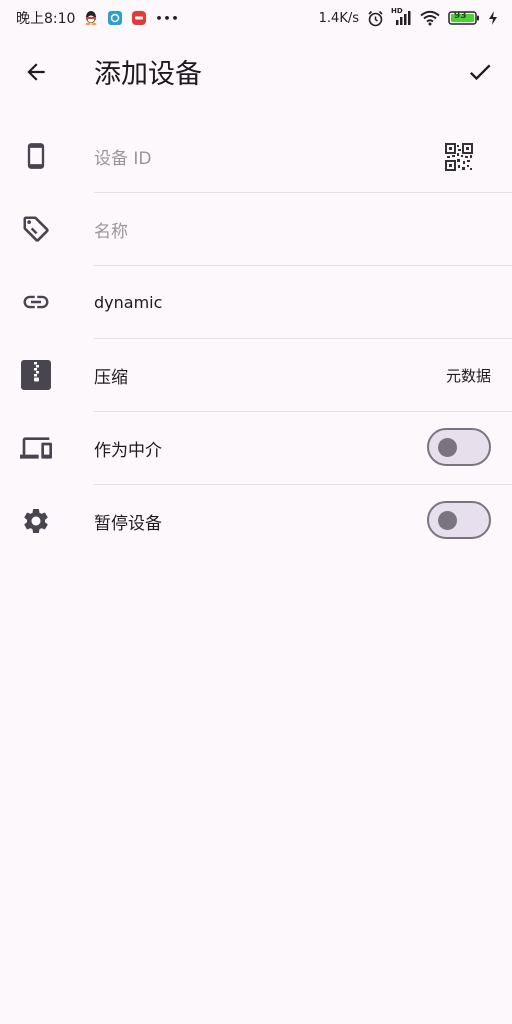 The height and width of the screenshot is (1024, 512). I want to click on status-time: 晚上8:10, so click(46, 19).